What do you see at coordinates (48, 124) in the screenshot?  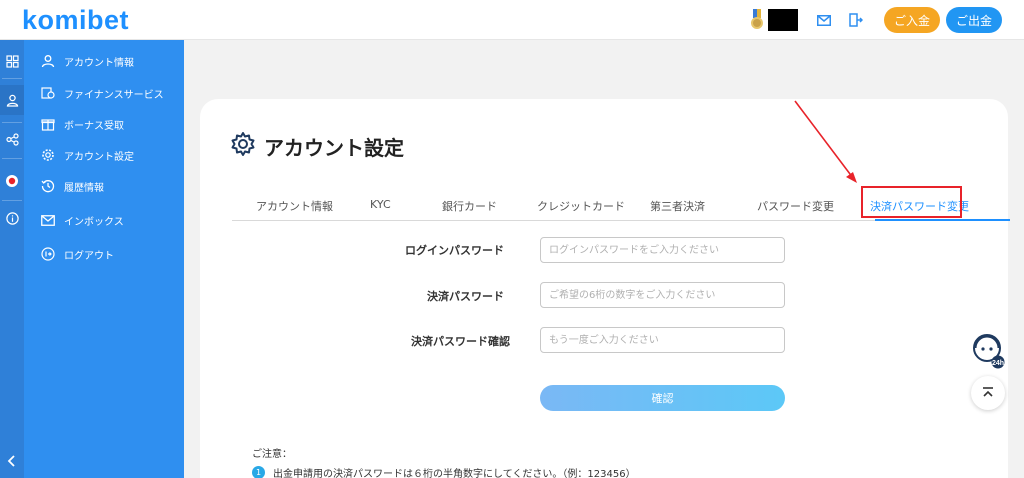 I see `bonus-icon` at bounding box center [48, 124].